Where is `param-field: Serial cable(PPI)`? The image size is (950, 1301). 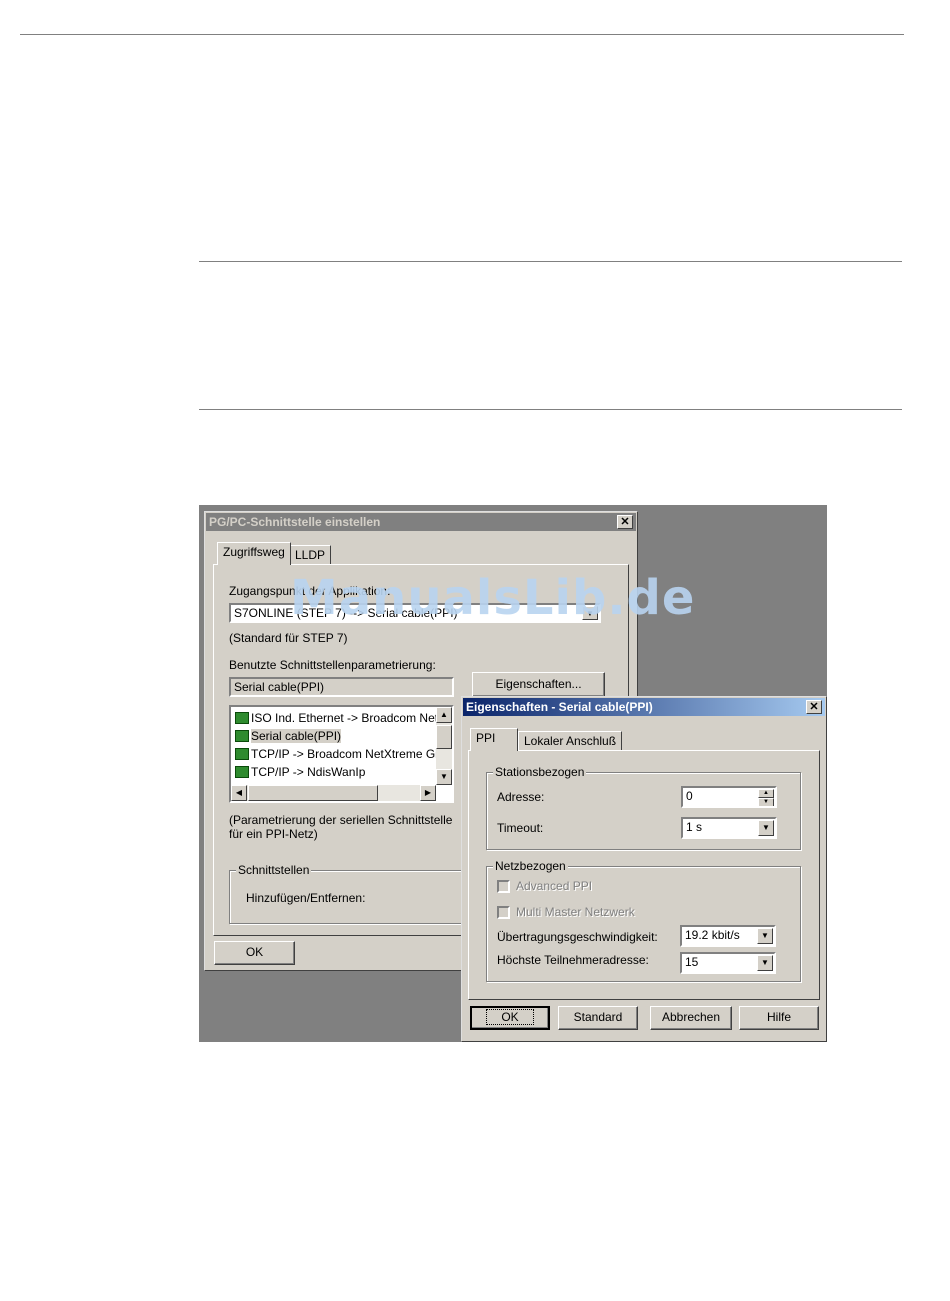 param-field: Serial cable(PPI) is located at coordinates (341, 687).